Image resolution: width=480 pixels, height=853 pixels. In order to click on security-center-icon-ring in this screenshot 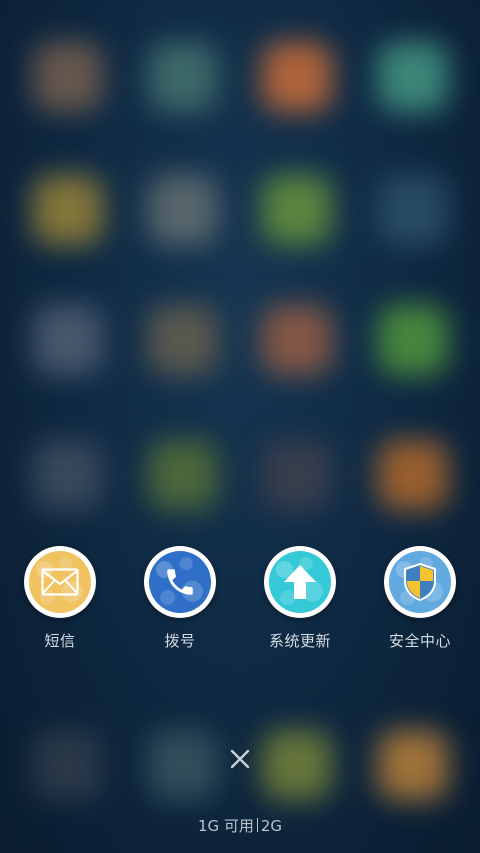, I will do `click(420, 582)`.